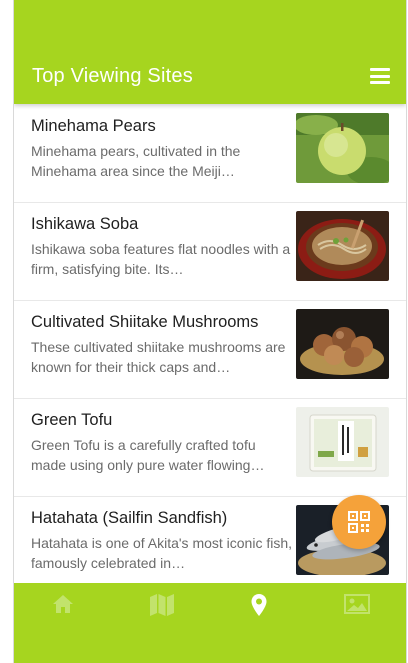 This screenshot has width=408, height=663. What do you see at coordinates (93, 126) in the screenshot?
I see `item-title: Minehama Pears` at bounding box center [93, 126].